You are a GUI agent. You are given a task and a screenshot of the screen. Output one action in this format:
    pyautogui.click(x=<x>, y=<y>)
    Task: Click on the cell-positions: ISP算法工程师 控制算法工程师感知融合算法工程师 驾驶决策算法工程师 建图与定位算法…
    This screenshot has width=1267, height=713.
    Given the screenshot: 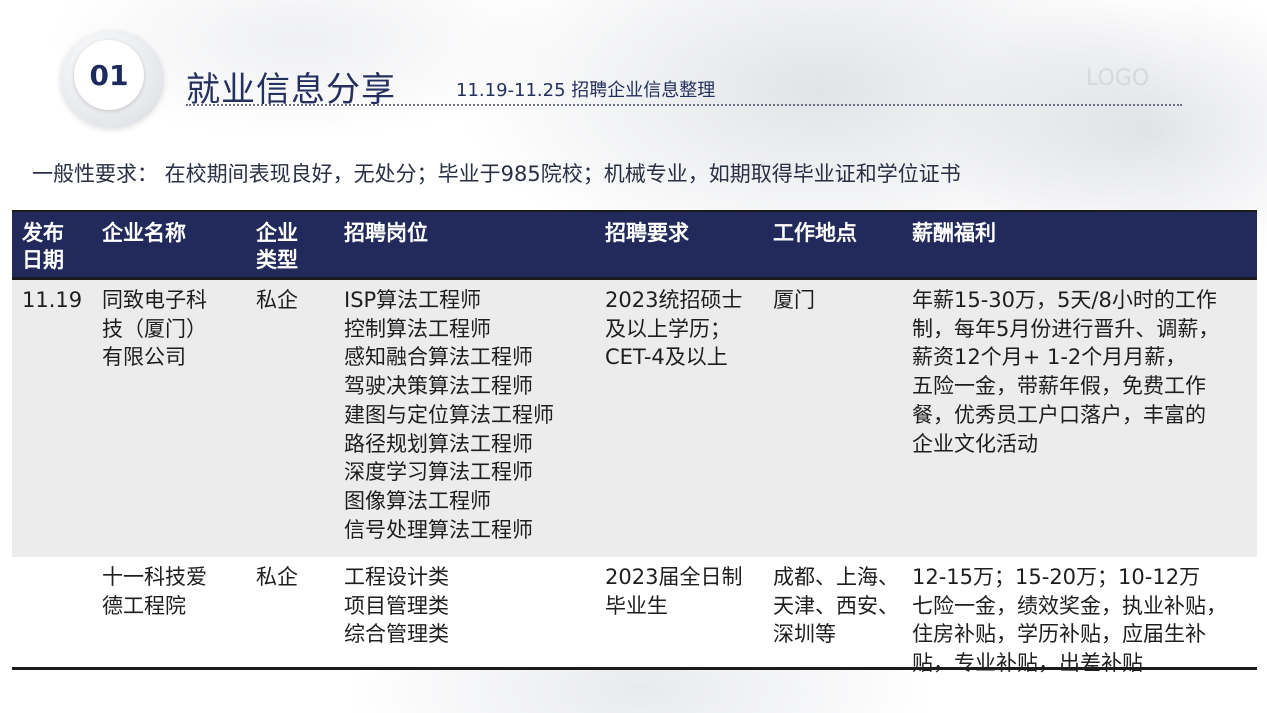 What is the action you would take?
    pyautogui.click(x=449, y=415)
    